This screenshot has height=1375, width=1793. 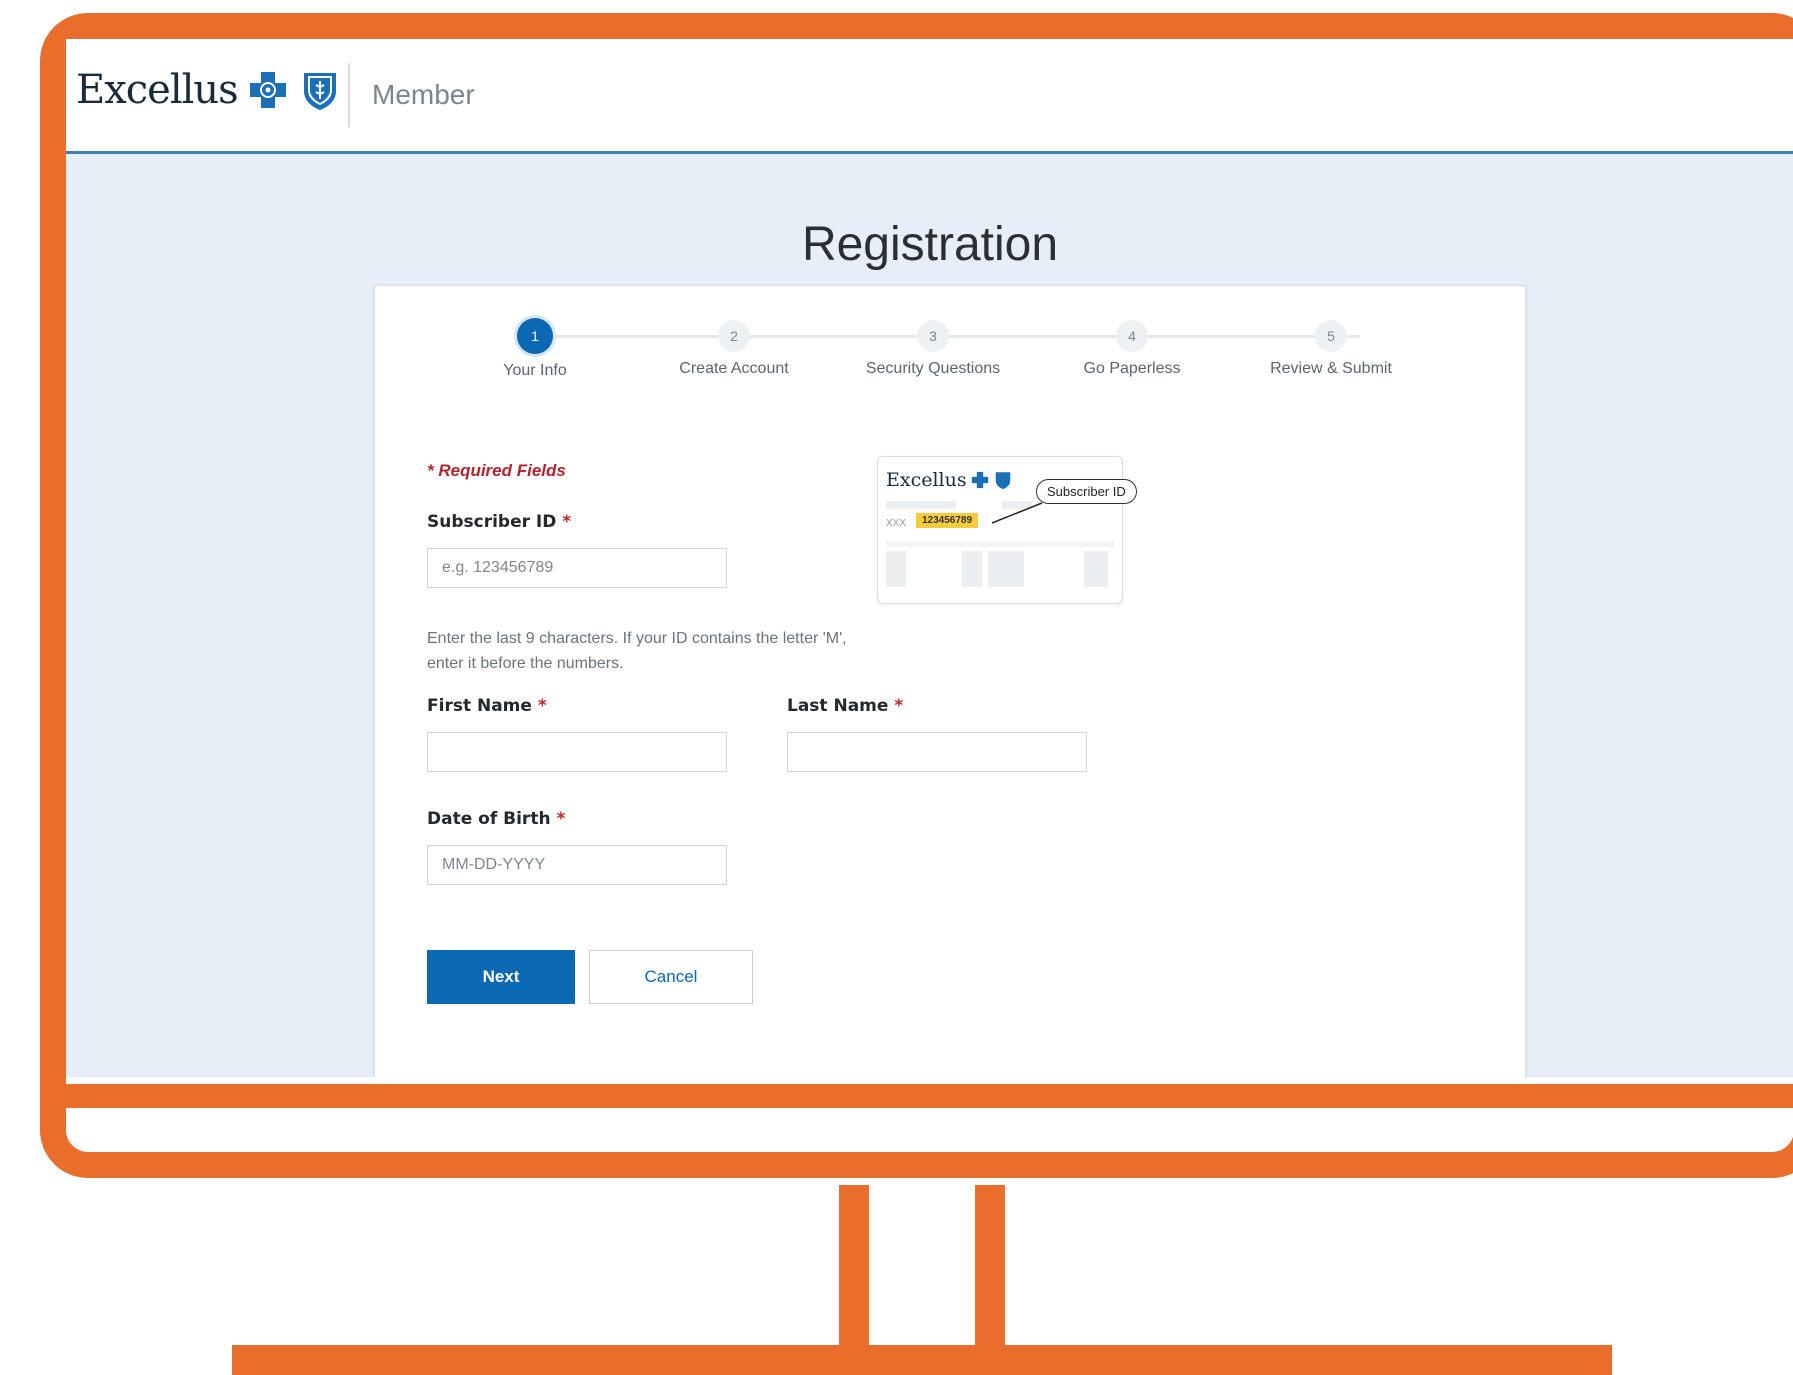 What do you see at coordinates (577, 752) in the screenshot?
I see `first-name-input` at bounding box center [577, 752].